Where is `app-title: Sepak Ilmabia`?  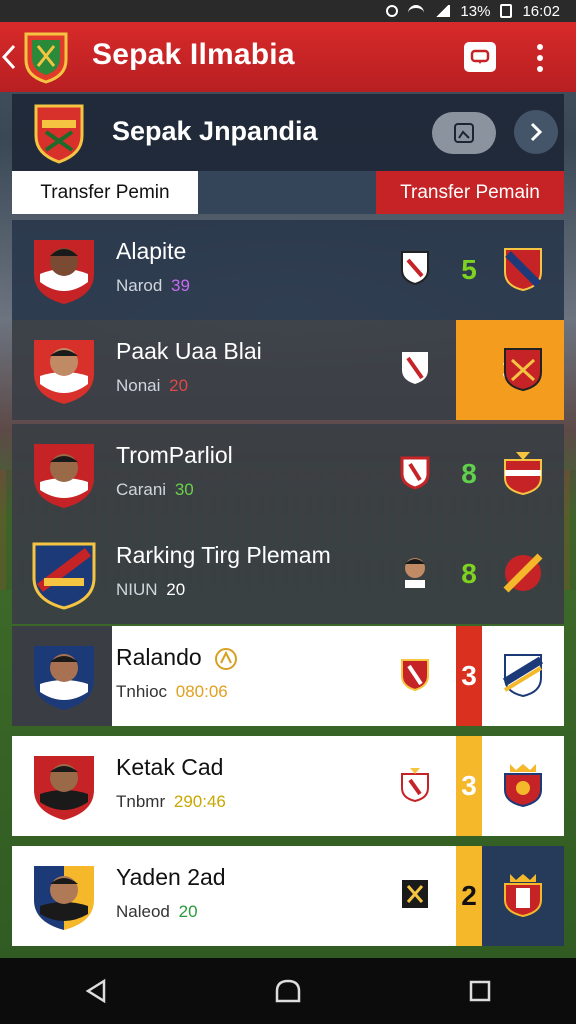
app-title: Sepak Ilmabia is located at coordinates (193, 54).